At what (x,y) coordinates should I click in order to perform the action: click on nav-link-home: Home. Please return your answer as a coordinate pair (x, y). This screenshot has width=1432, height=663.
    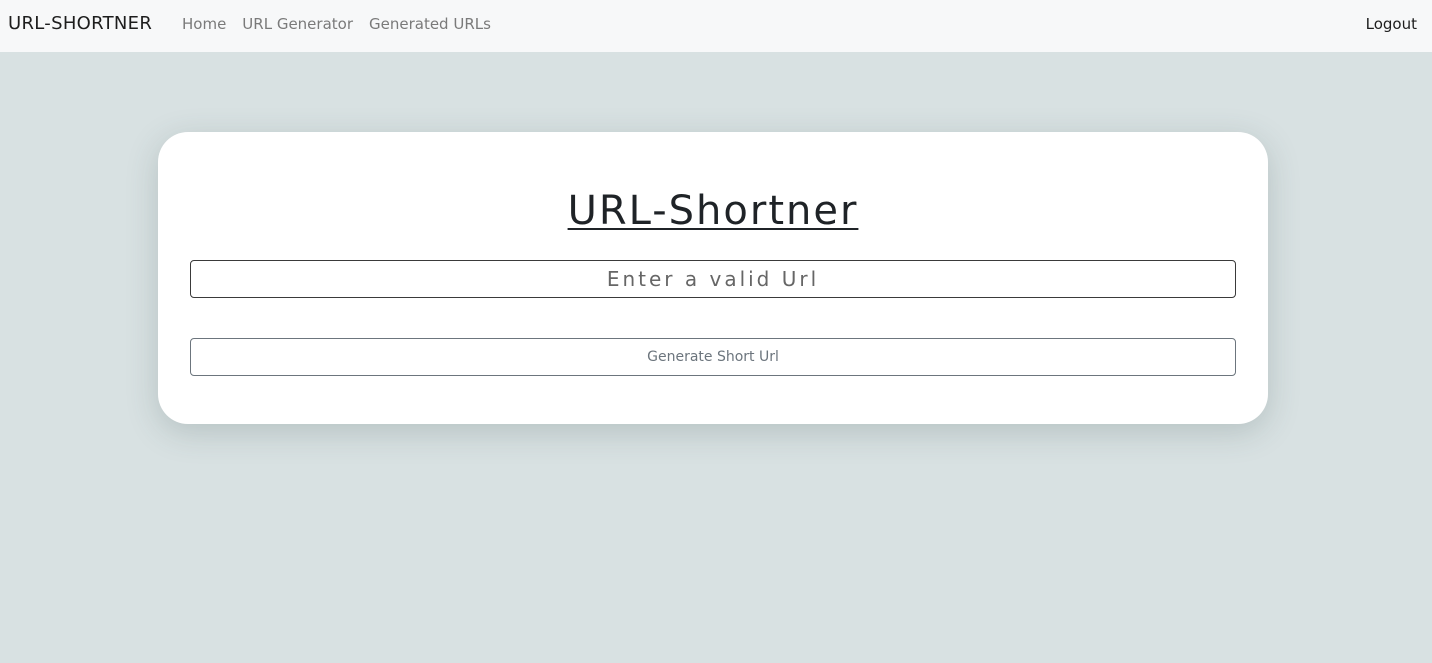
    Looking at the image, I should click on (204, 24).